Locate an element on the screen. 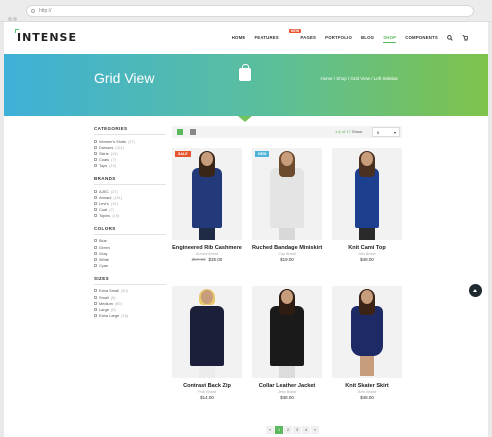  results-range: 1-6 of 17 is located at coordinates (343, 131).